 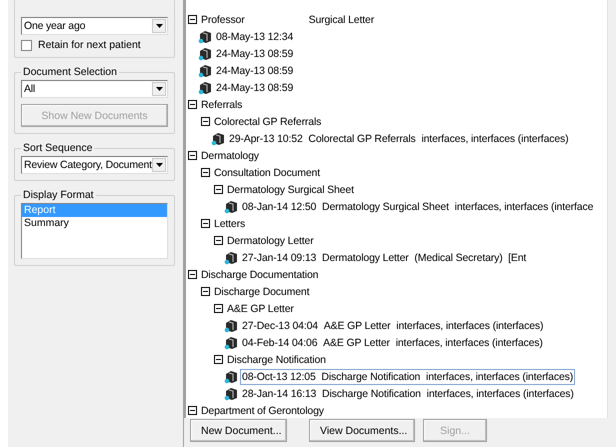 What do you see at coordinates (408, 394) in the screenshot?
I see `tree-item: 28-Jan-14 16:13 Discharge Notification interfaces, interfaces (interfaces)` at bounding box center [408, 394].